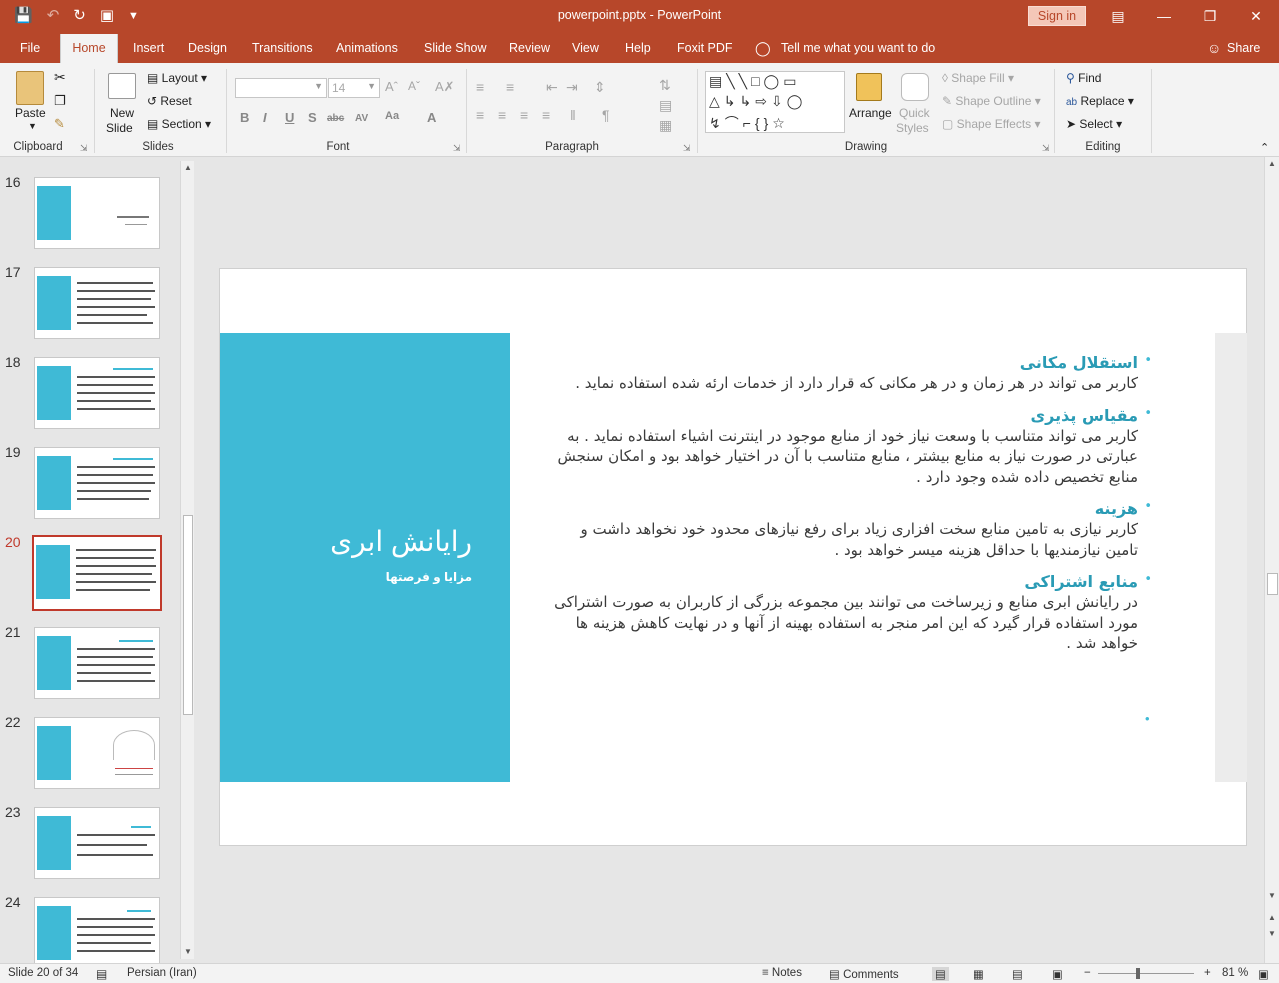 The image size is (1279, 983). I want to click on reading-view-icon: ▤, so click(1017, 974).